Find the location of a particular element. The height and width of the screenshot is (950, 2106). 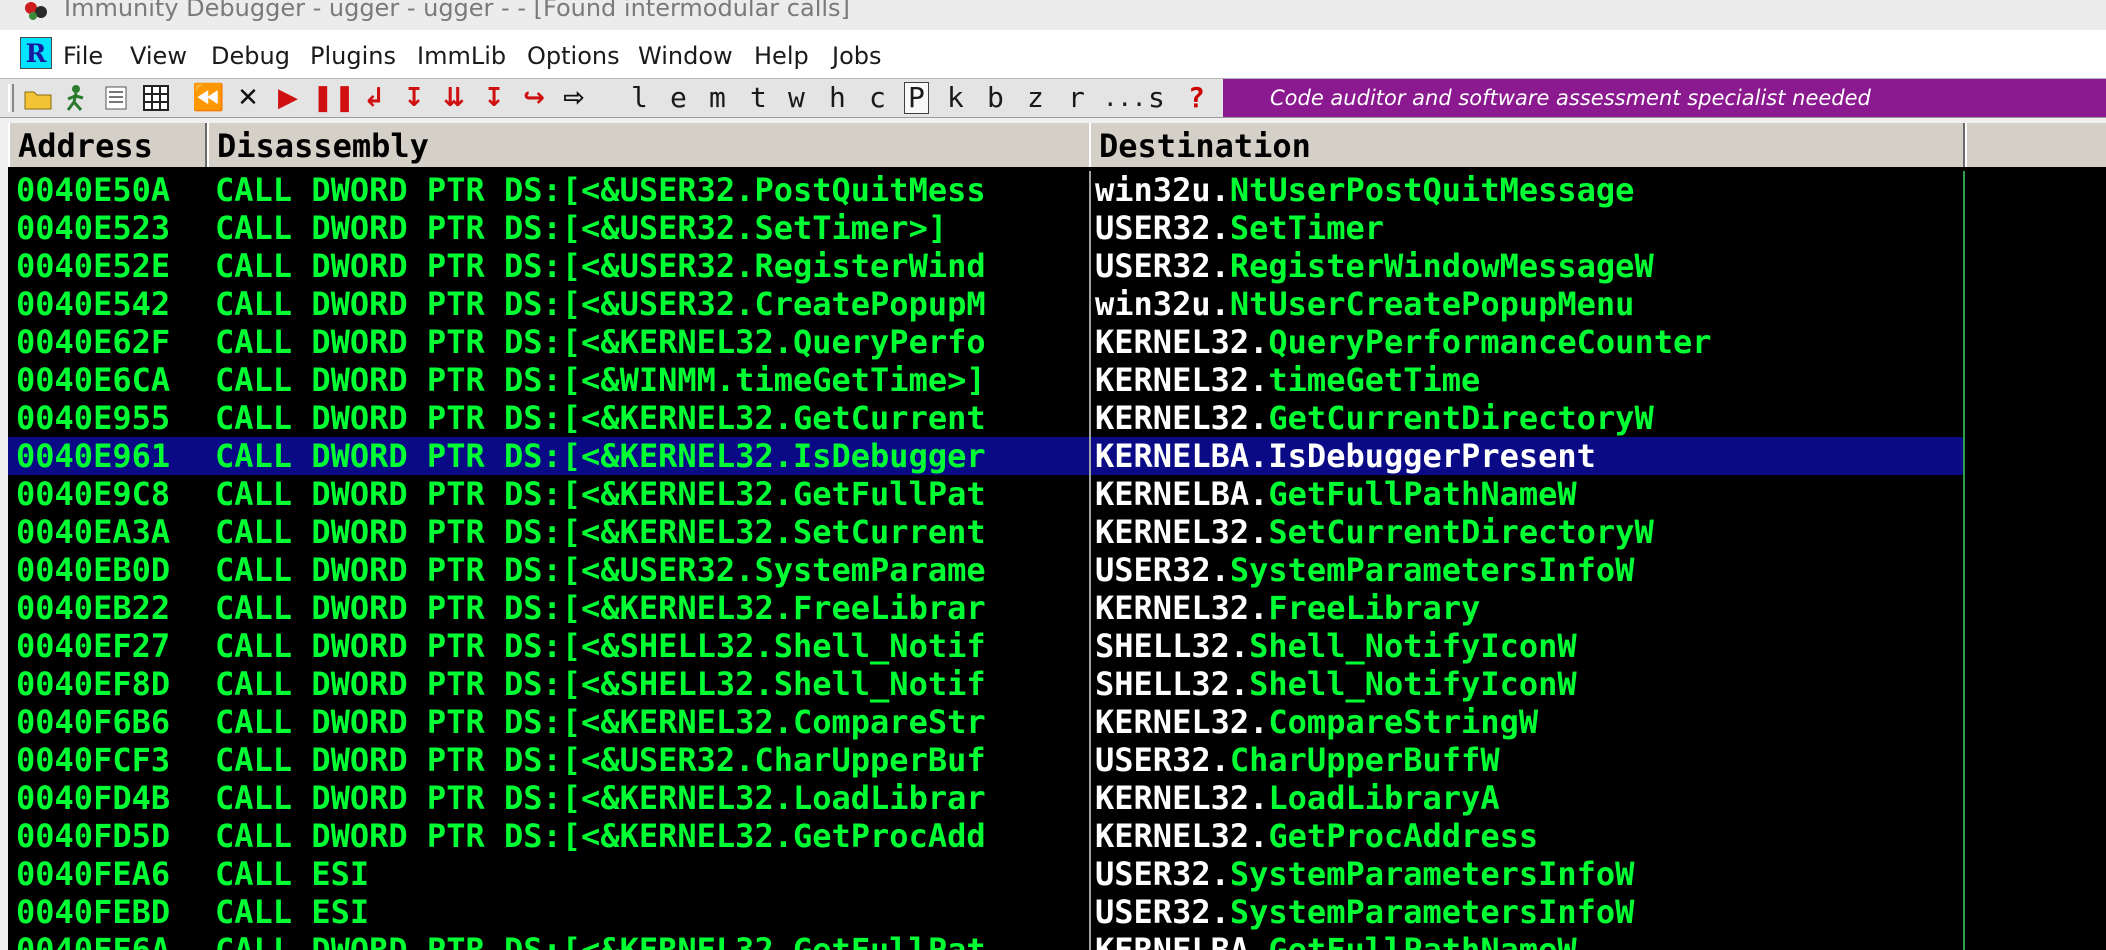

toolbar-letter-s: s is located at coordinates (1156, 98).